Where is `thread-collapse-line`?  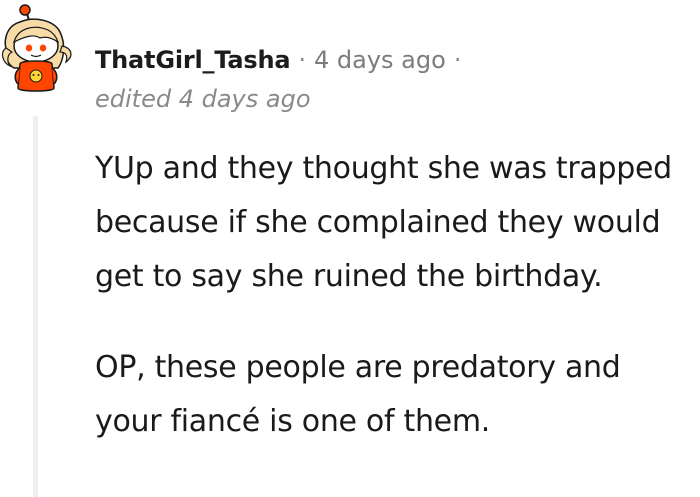
thread-collapse-line is located at coordinates (35, 306).